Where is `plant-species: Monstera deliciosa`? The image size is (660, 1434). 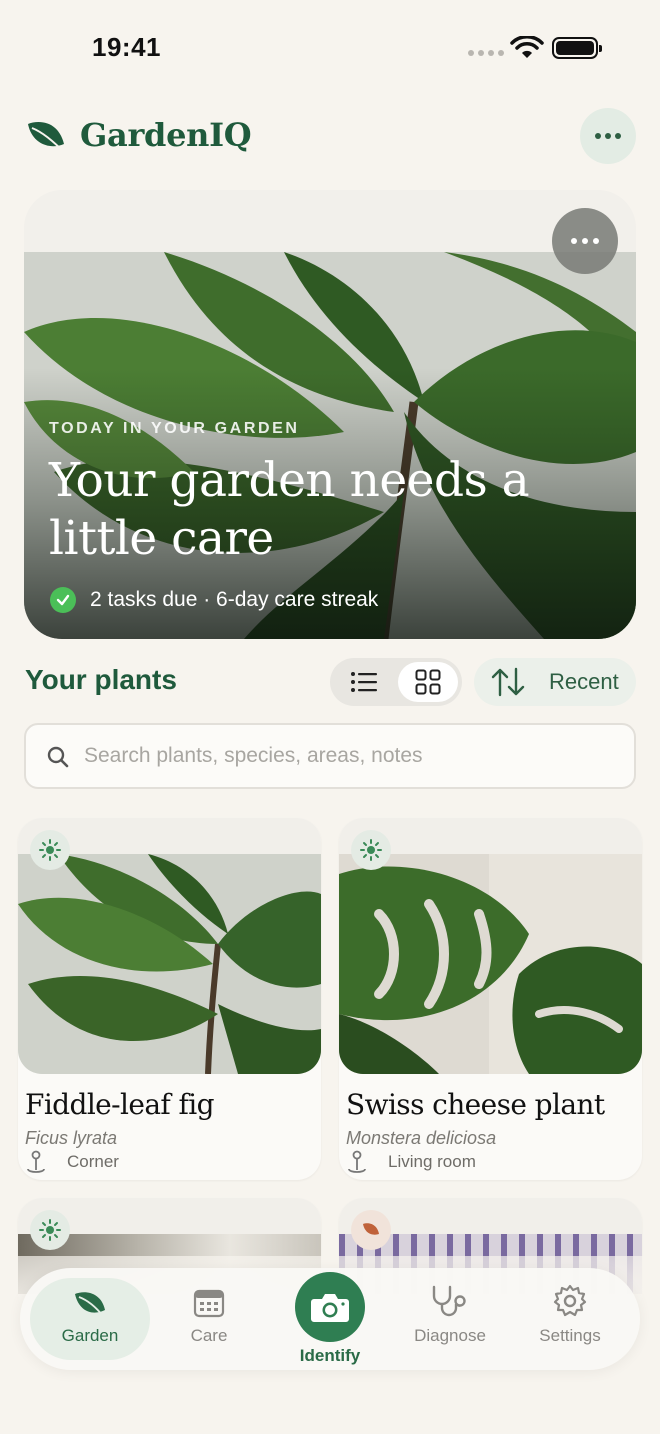 plant-species: Monstera deliciosa is located at coordinates (421, 1138).